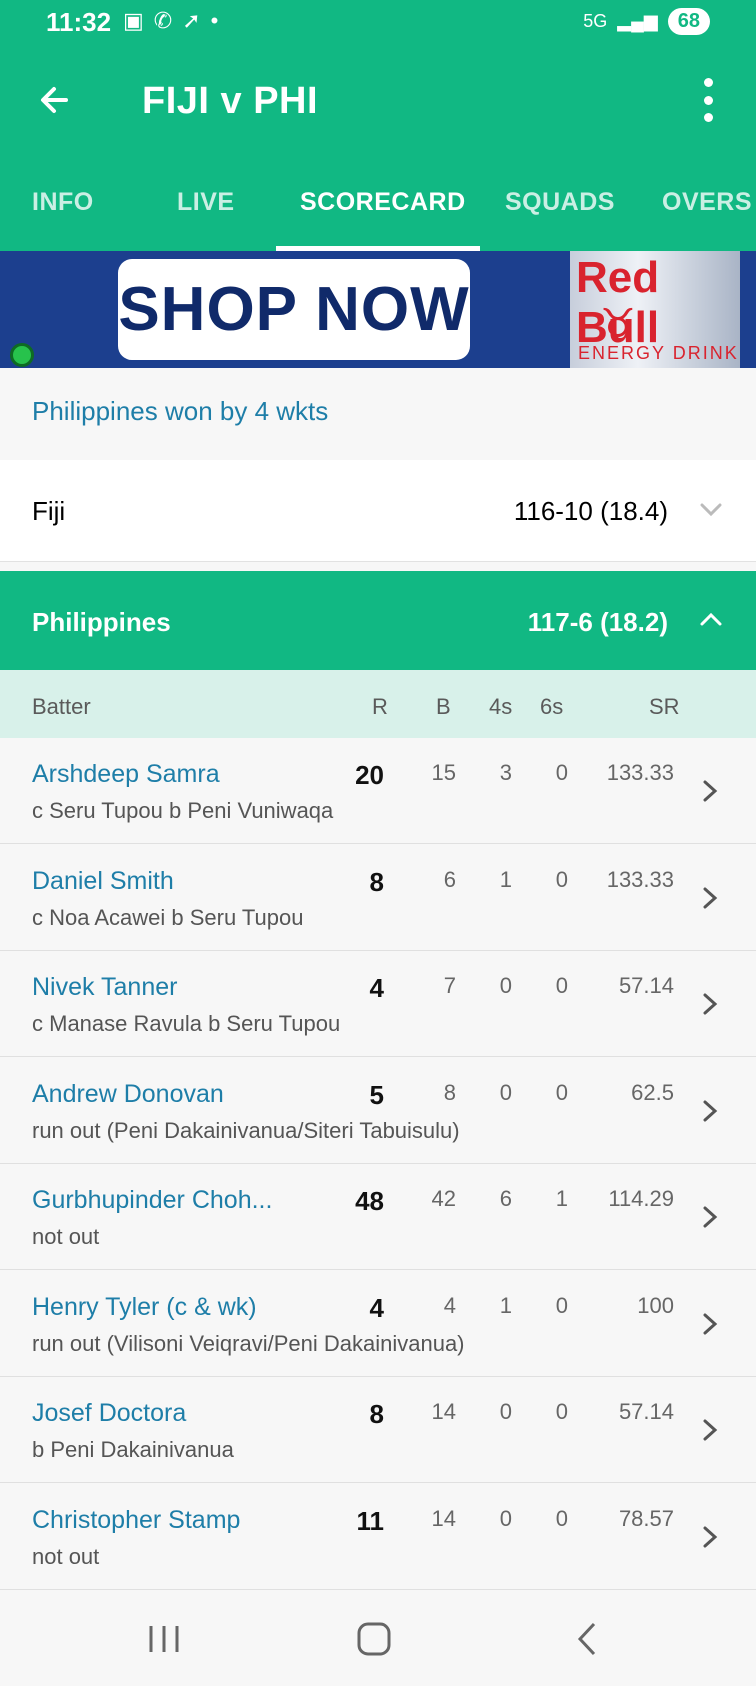 The image size is (756, 1686). What do you see at coordinates (168, 917) in the screenshot?
I see `dismissal-text: c Noa Acawei b Seru Tupou` at bounding box center [168, 917].